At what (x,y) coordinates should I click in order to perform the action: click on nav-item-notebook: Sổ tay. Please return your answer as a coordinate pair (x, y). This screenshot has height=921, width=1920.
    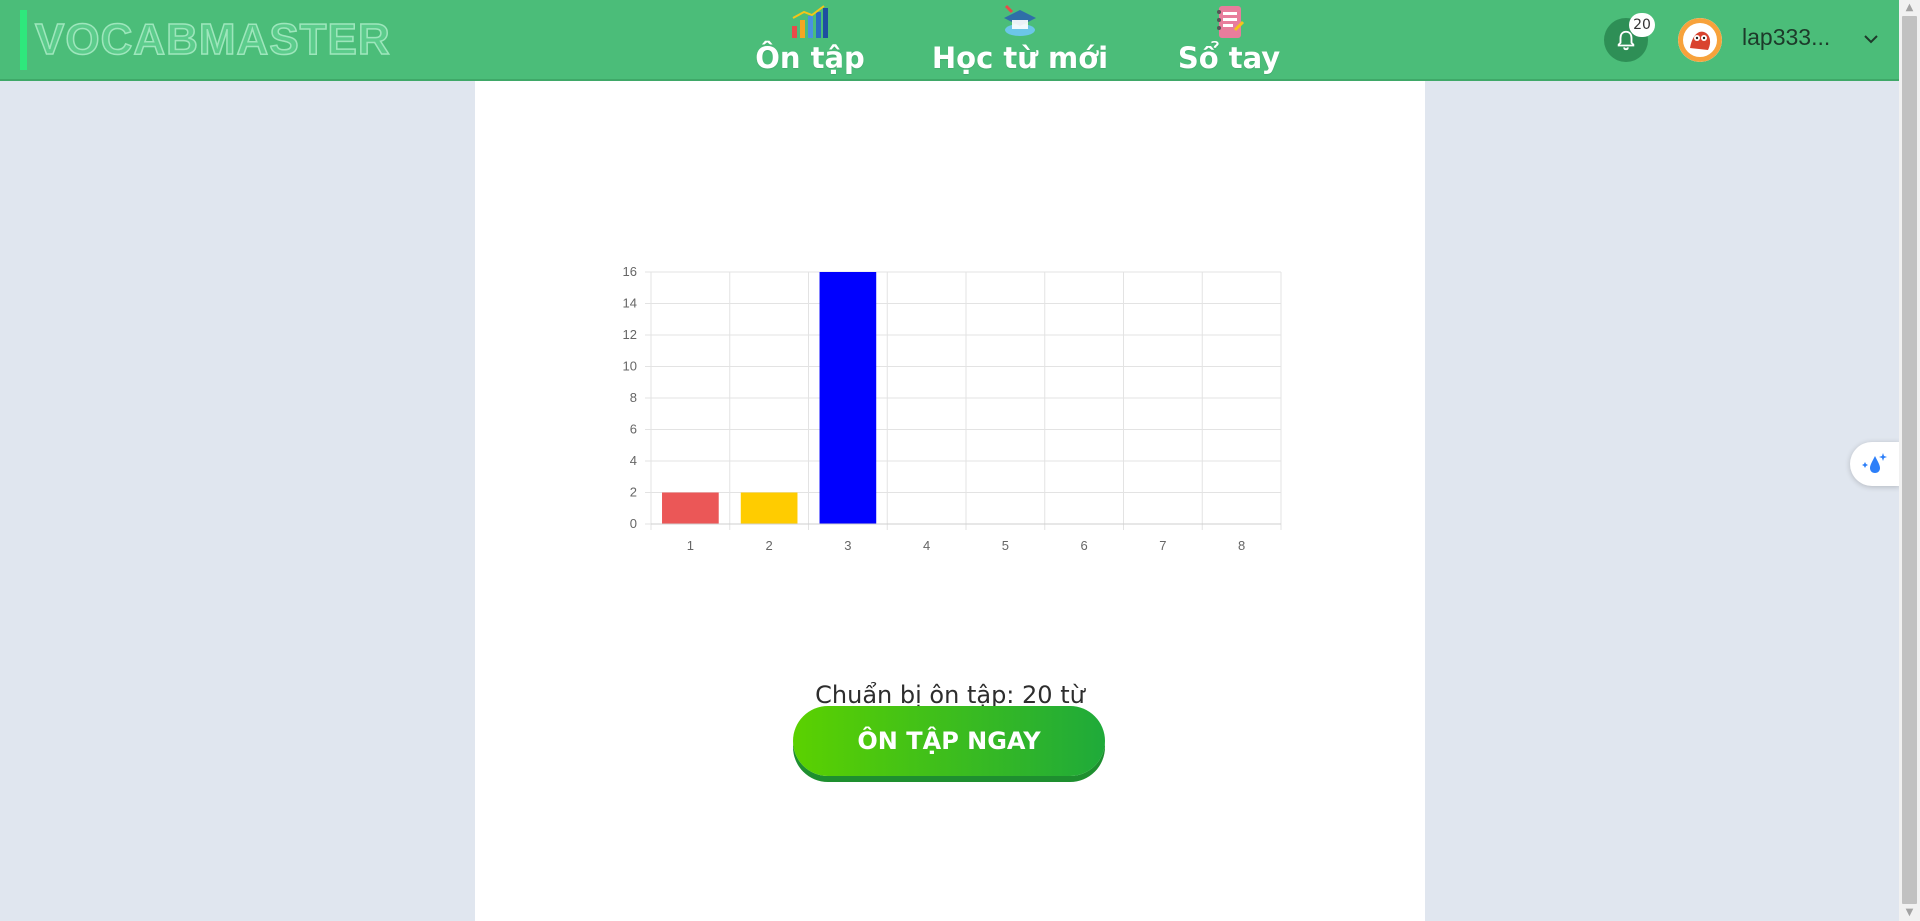
    Looking at the image, I should click on (1229, 40).